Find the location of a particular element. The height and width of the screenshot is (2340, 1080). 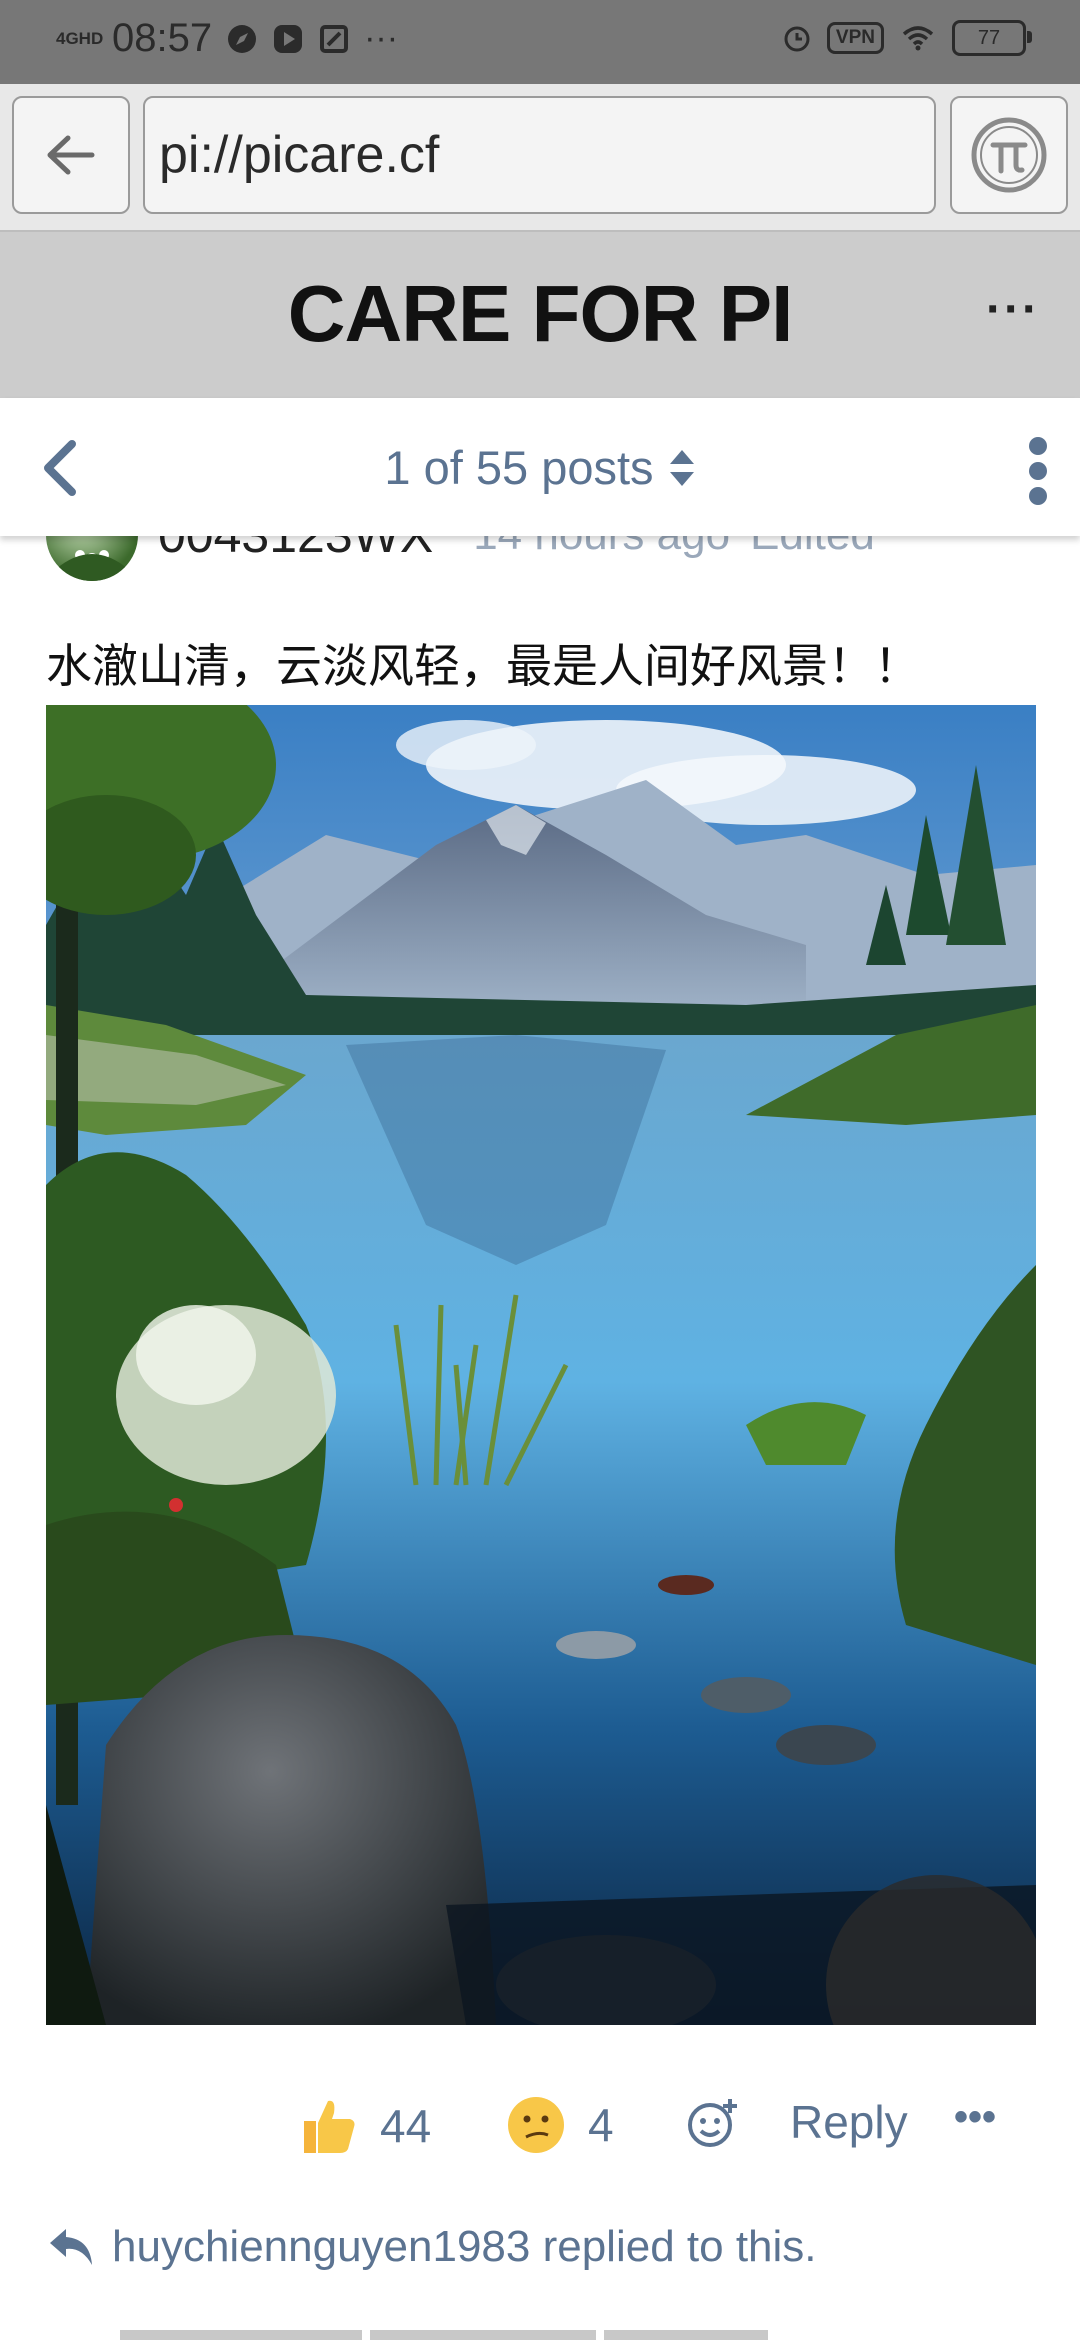

vertical-dots-icon is located at coordinates (1038, 471).